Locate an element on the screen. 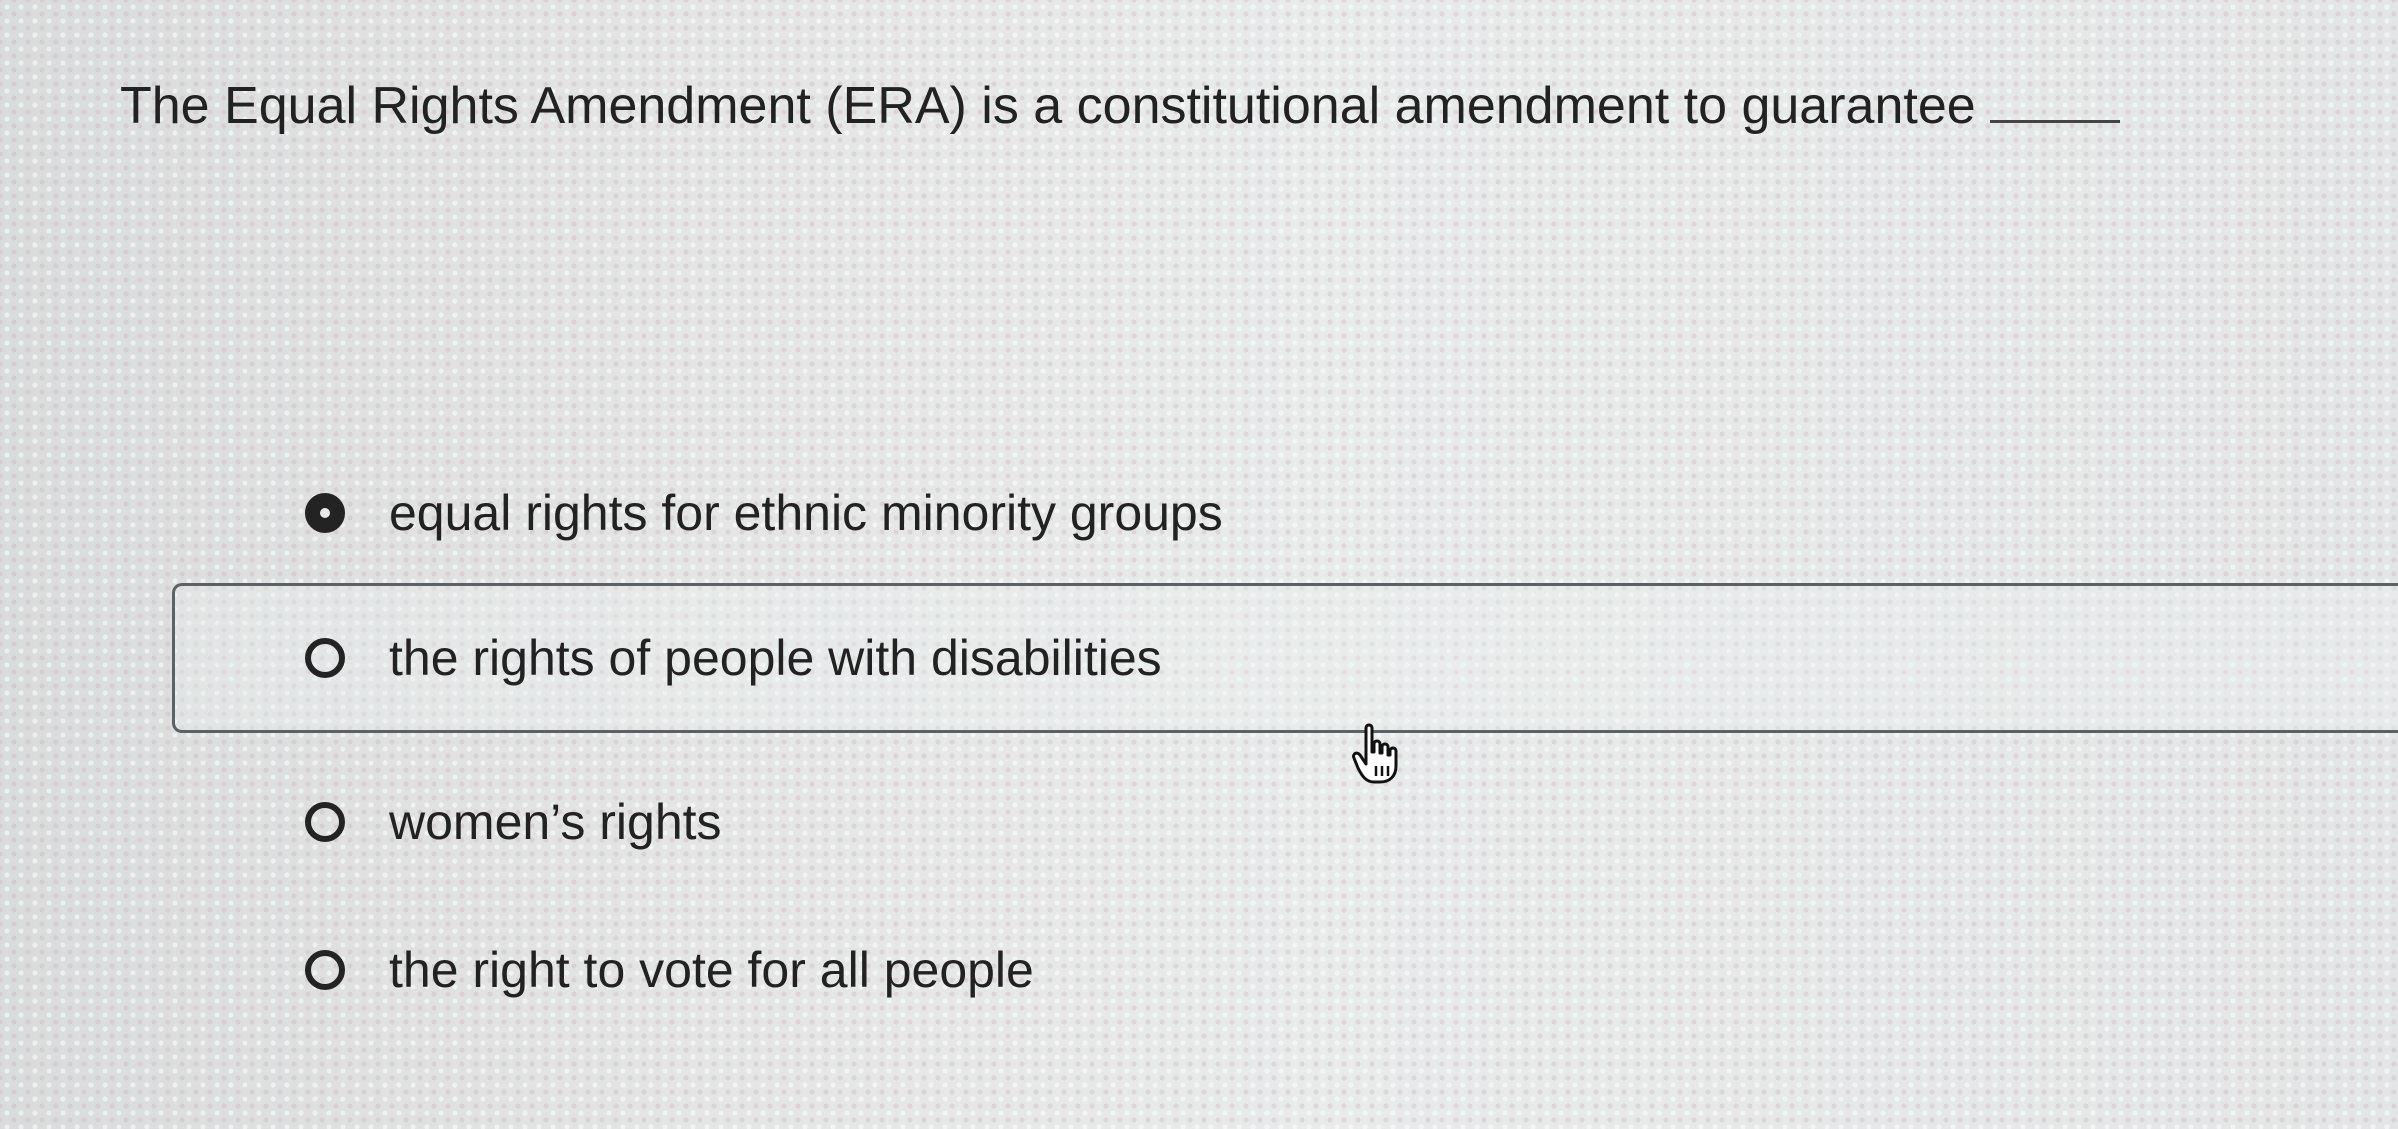  option-equal-rights-ethnic: equal rights for ethnic minority groups is located at coordinates (764, 513).